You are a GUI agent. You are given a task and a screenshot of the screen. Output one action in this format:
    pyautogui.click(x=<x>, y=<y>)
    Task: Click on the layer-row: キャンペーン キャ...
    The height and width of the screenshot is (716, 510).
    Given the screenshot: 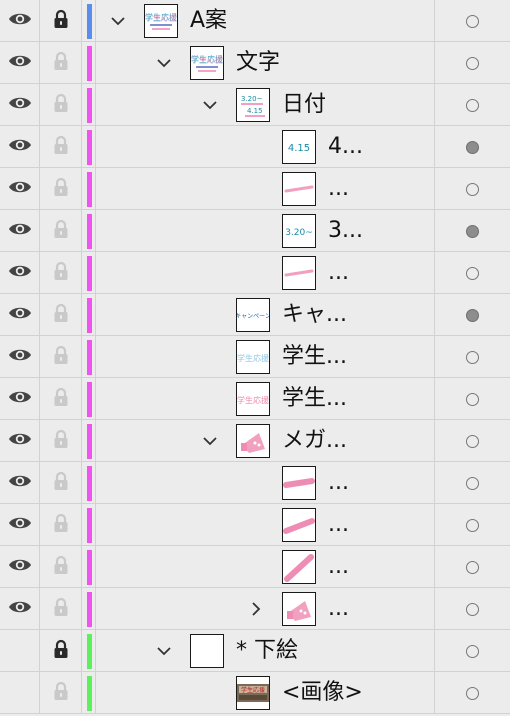 What is the action you would take?
    pyautogui.click(x=255, y=315)
    